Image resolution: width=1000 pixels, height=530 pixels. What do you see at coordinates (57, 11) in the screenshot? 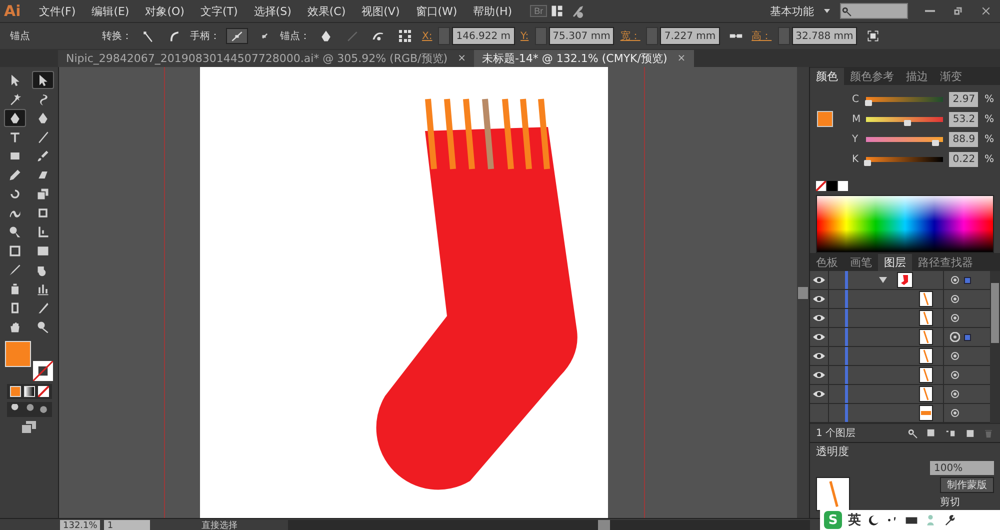
I see `menu-item: 文件(F)` at bounding box center [57, 11].